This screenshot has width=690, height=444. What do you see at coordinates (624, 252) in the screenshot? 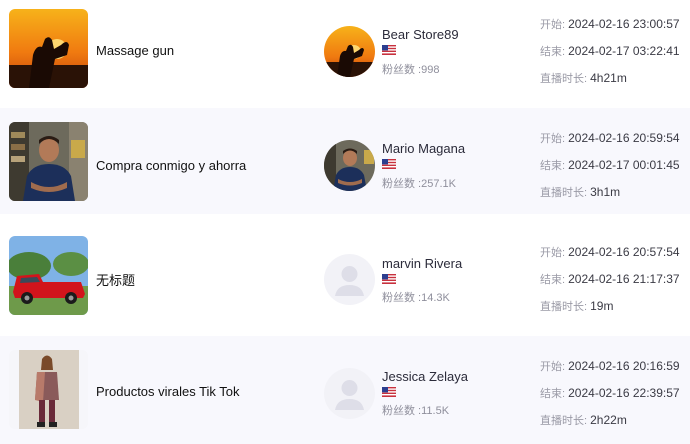
I see `start-value: 2024-02-16 20:57:54` at bounding box center [624, 252].